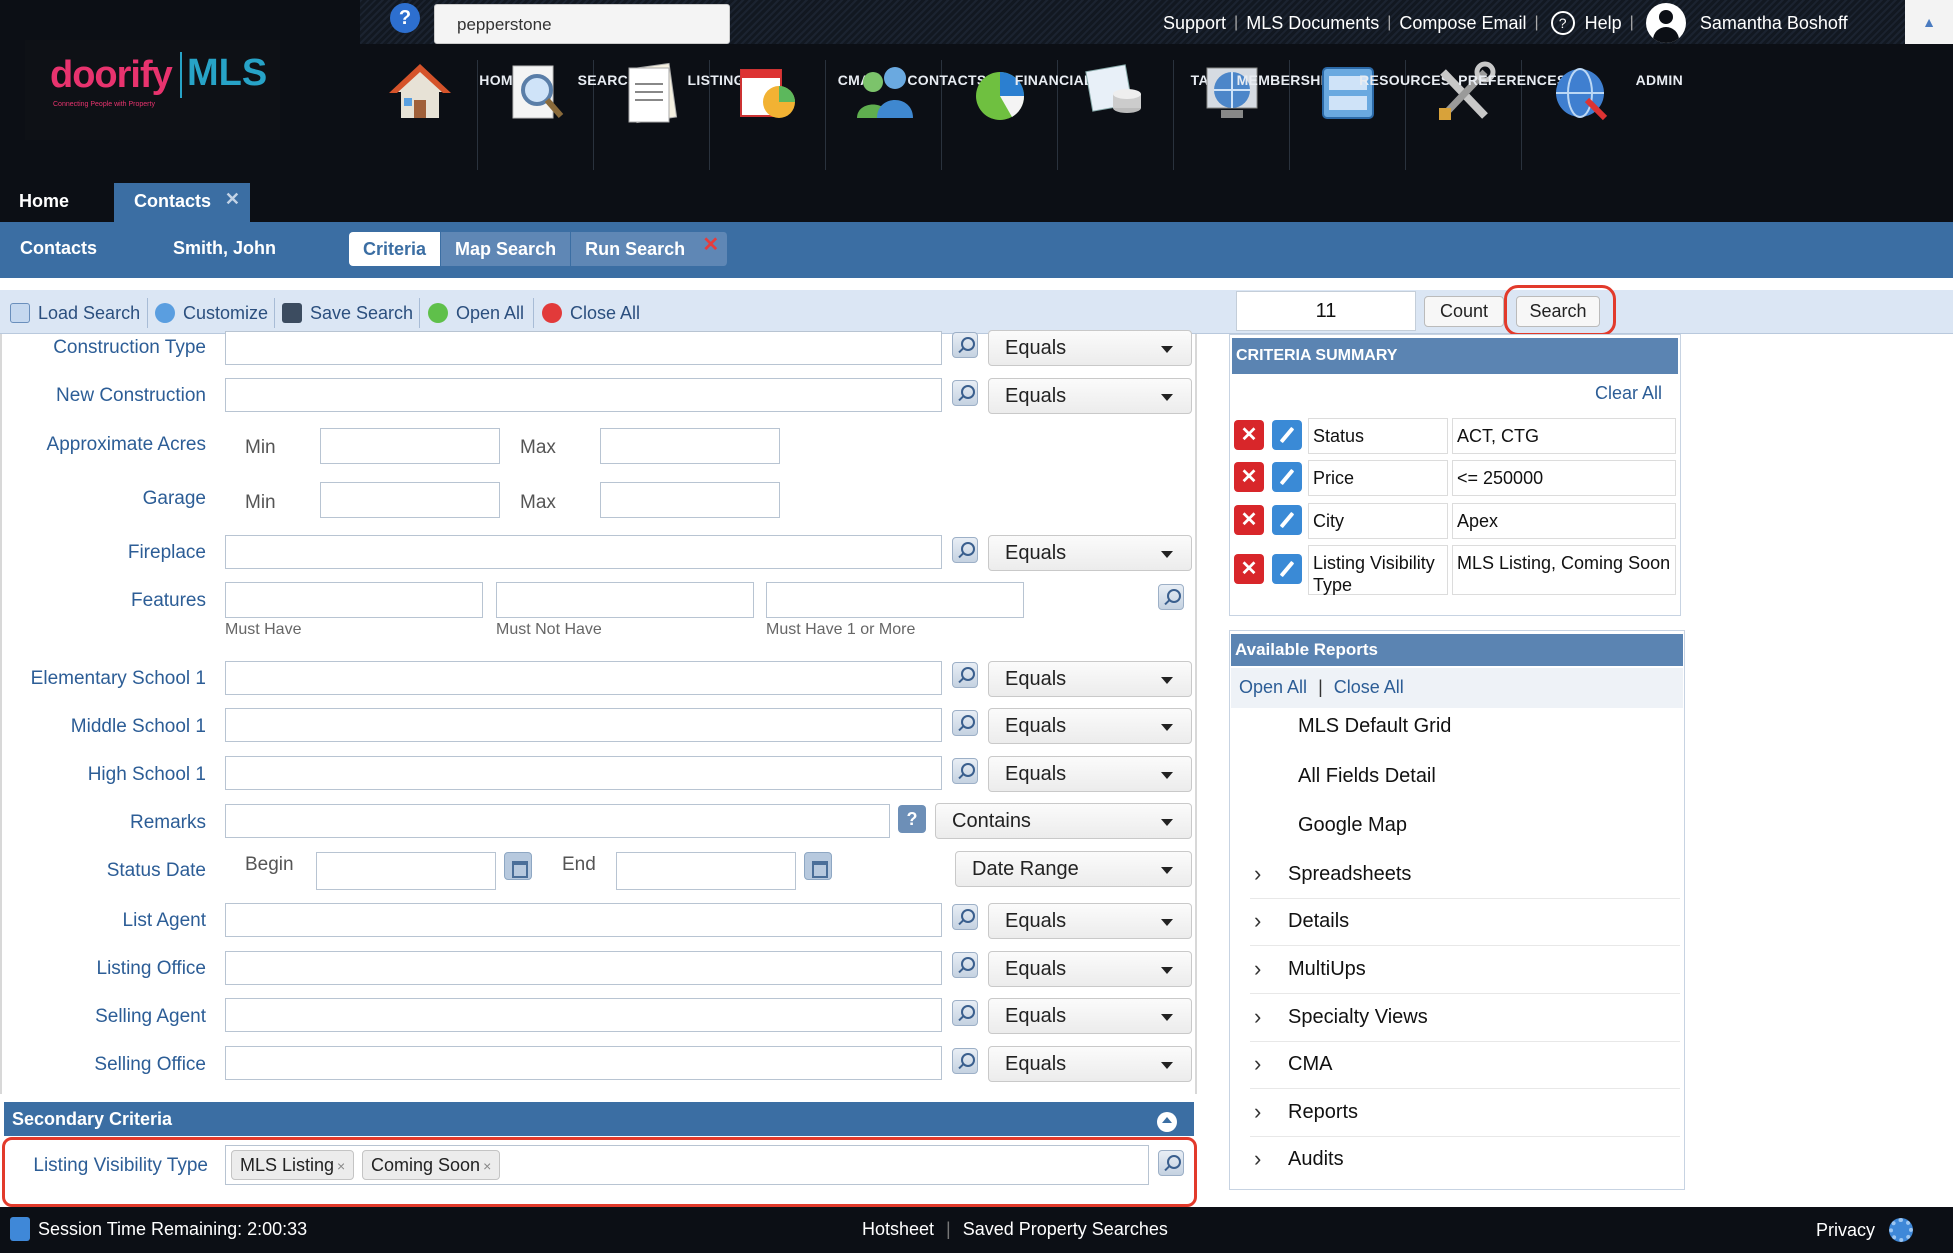 This screenshot has width=1953, height=1253. Describe the element at coordinates (1090, 774) in the screenshot. I see `high-school-operator: Equals` at that location.